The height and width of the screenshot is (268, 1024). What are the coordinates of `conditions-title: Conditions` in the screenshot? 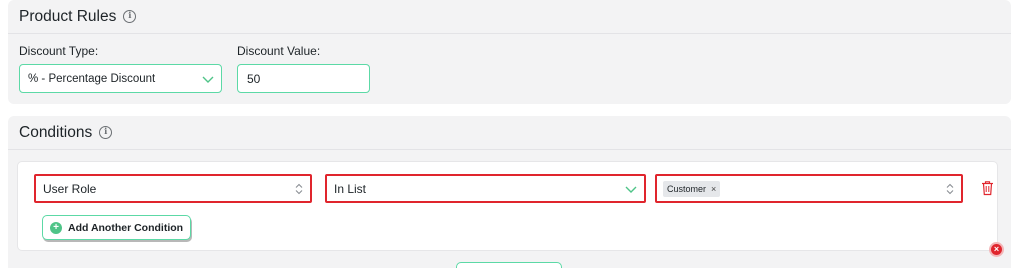 It's located at (56, 132).